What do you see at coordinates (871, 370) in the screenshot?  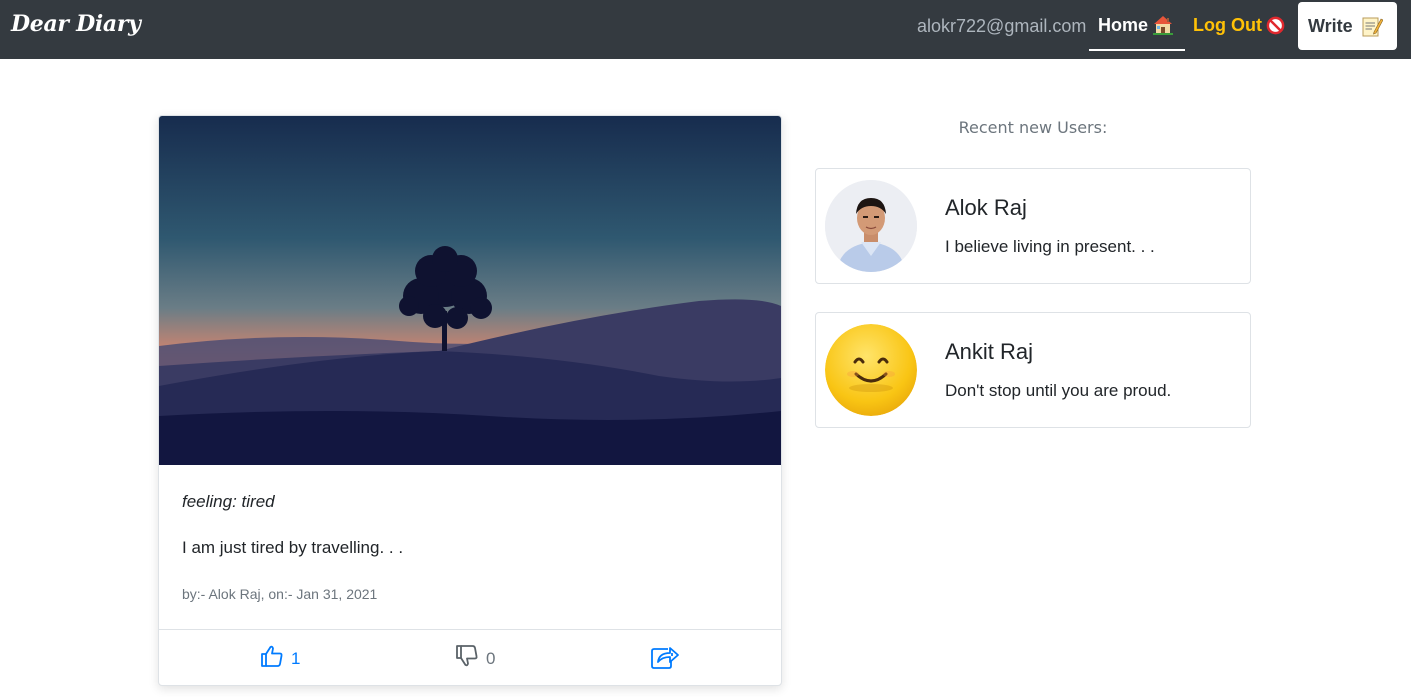 I see `smiley-avatar` at bounding box center [871, 370].